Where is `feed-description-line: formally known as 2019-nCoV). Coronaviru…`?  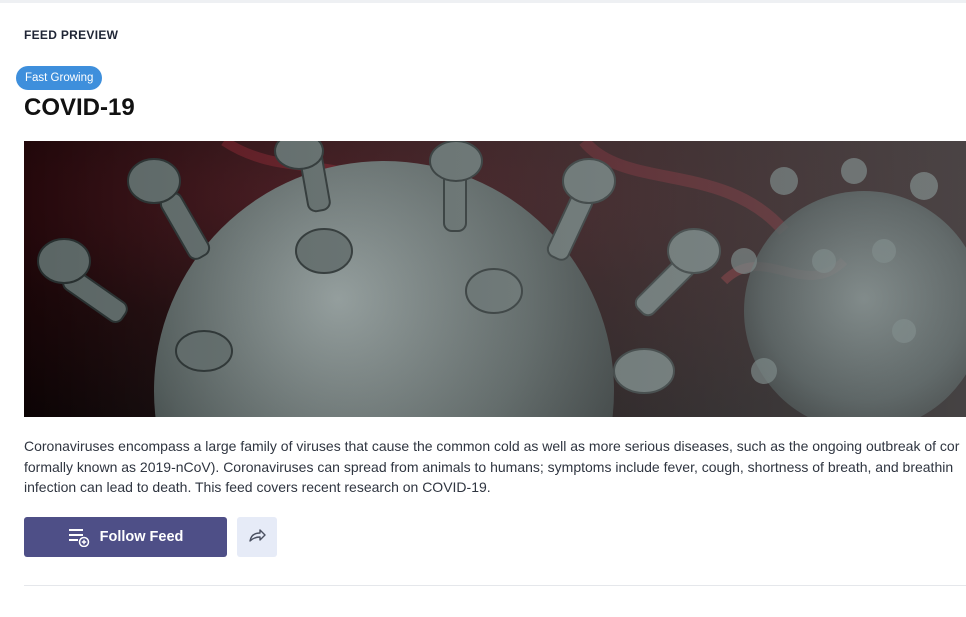 feed-description-line: formally known as 2019-nCoV). Coronaviru… is located at coordinates (489, 466).